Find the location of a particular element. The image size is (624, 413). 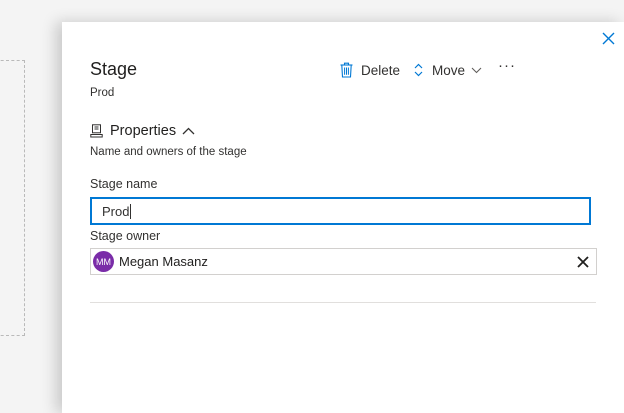

avatar: MM is located at coordinates (103, 261).